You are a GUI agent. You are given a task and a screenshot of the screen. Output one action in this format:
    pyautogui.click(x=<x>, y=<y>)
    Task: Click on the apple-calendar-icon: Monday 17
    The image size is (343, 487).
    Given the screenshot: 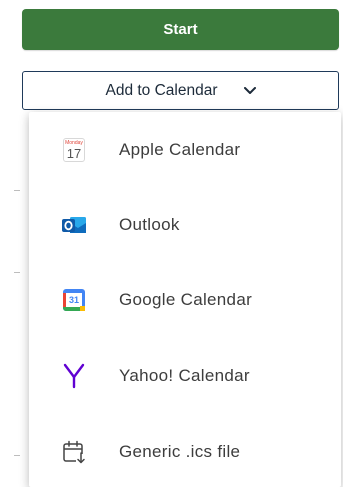 What is the action you would take?
    pyautogui.click(x=74, y=150)
    